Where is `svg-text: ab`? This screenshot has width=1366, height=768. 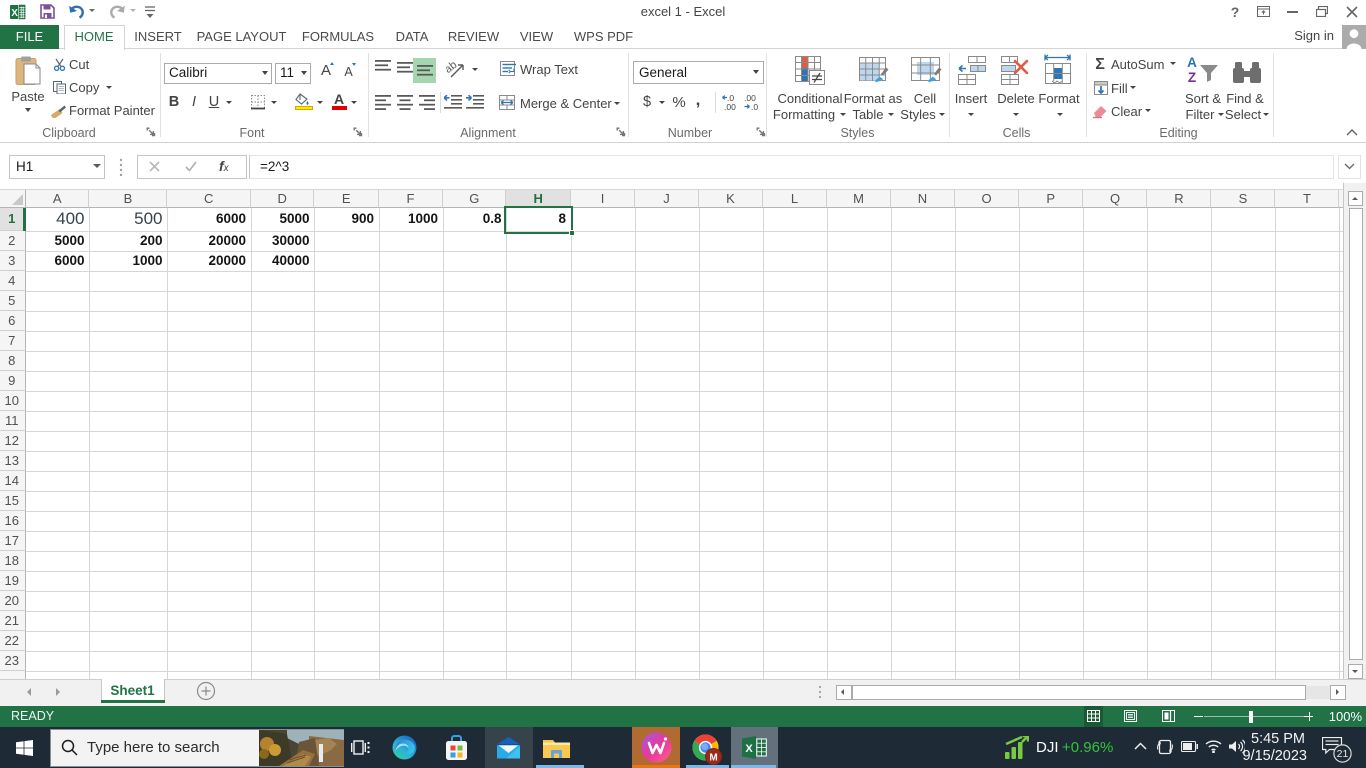
svg-text: ab is located at coordinates (452, 67).